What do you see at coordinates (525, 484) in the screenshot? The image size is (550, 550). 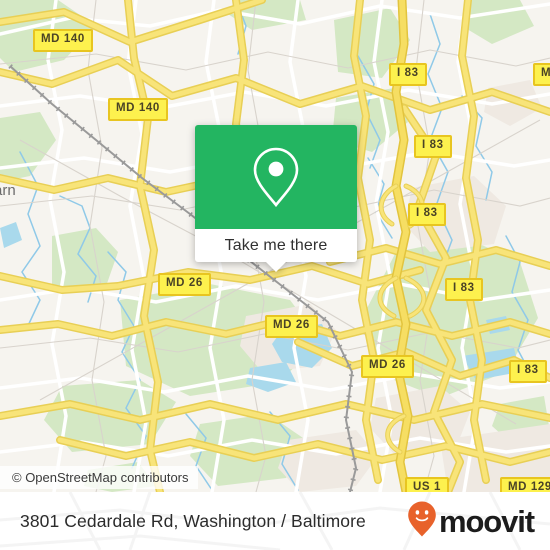 I see `road-shield-md-129: MD 129` at bounding box center [525, 484].